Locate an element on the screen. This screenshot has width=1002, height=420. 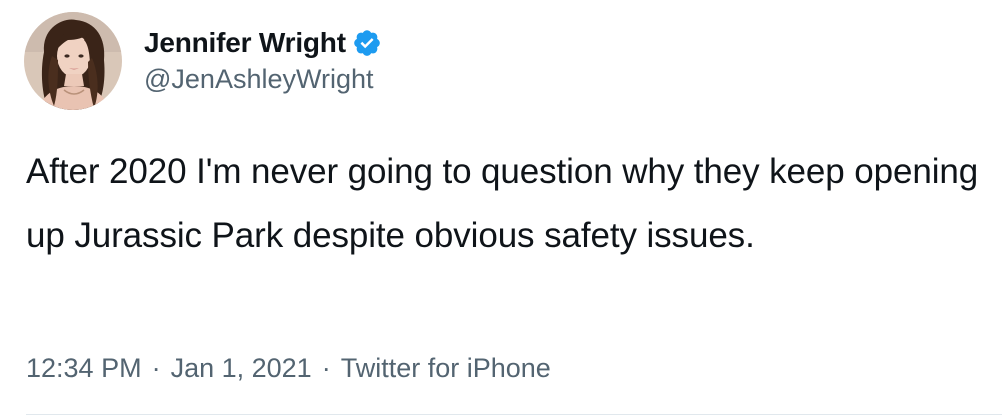
tweet-date: Jan 1, 2021 is located at coordinates (241, 368).